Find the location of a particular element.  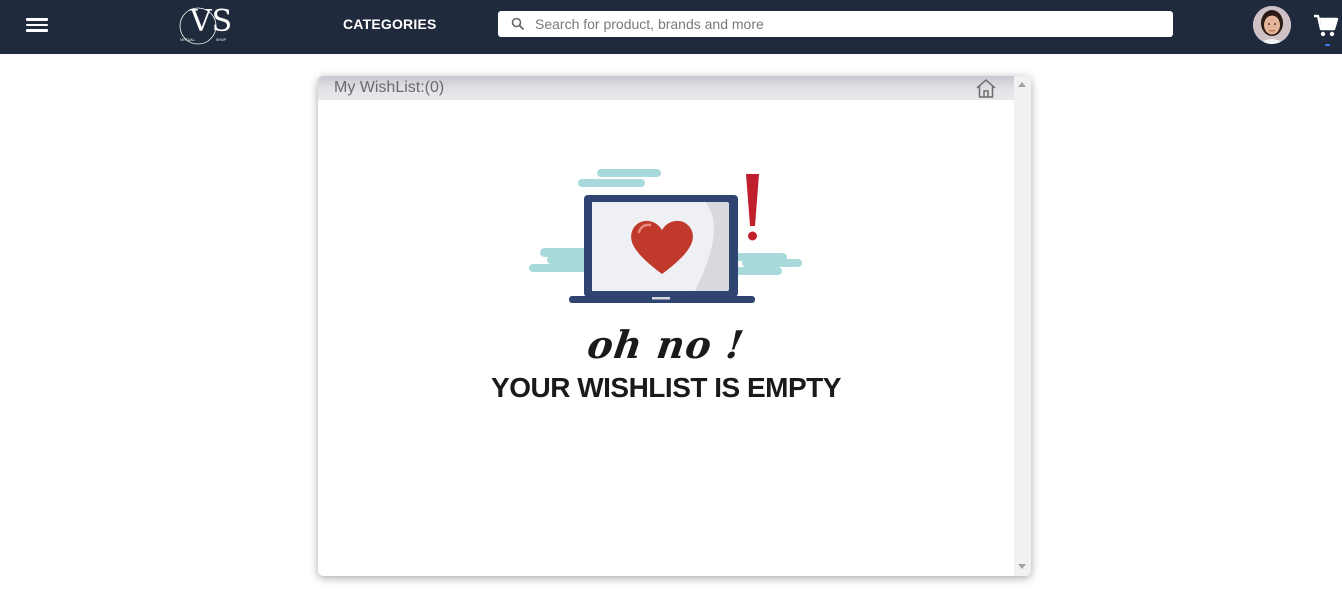

laptop-heart-illustration is located at coordinates (667, 236).